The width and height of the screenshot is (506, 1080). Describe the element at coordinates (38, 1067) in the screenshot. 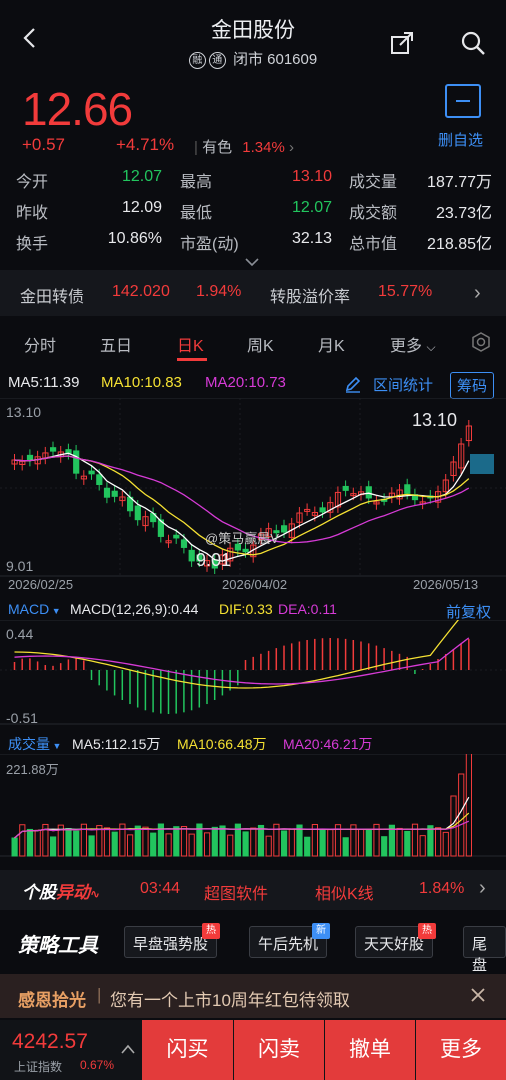

I see `index-name: 上证指数` at that location.